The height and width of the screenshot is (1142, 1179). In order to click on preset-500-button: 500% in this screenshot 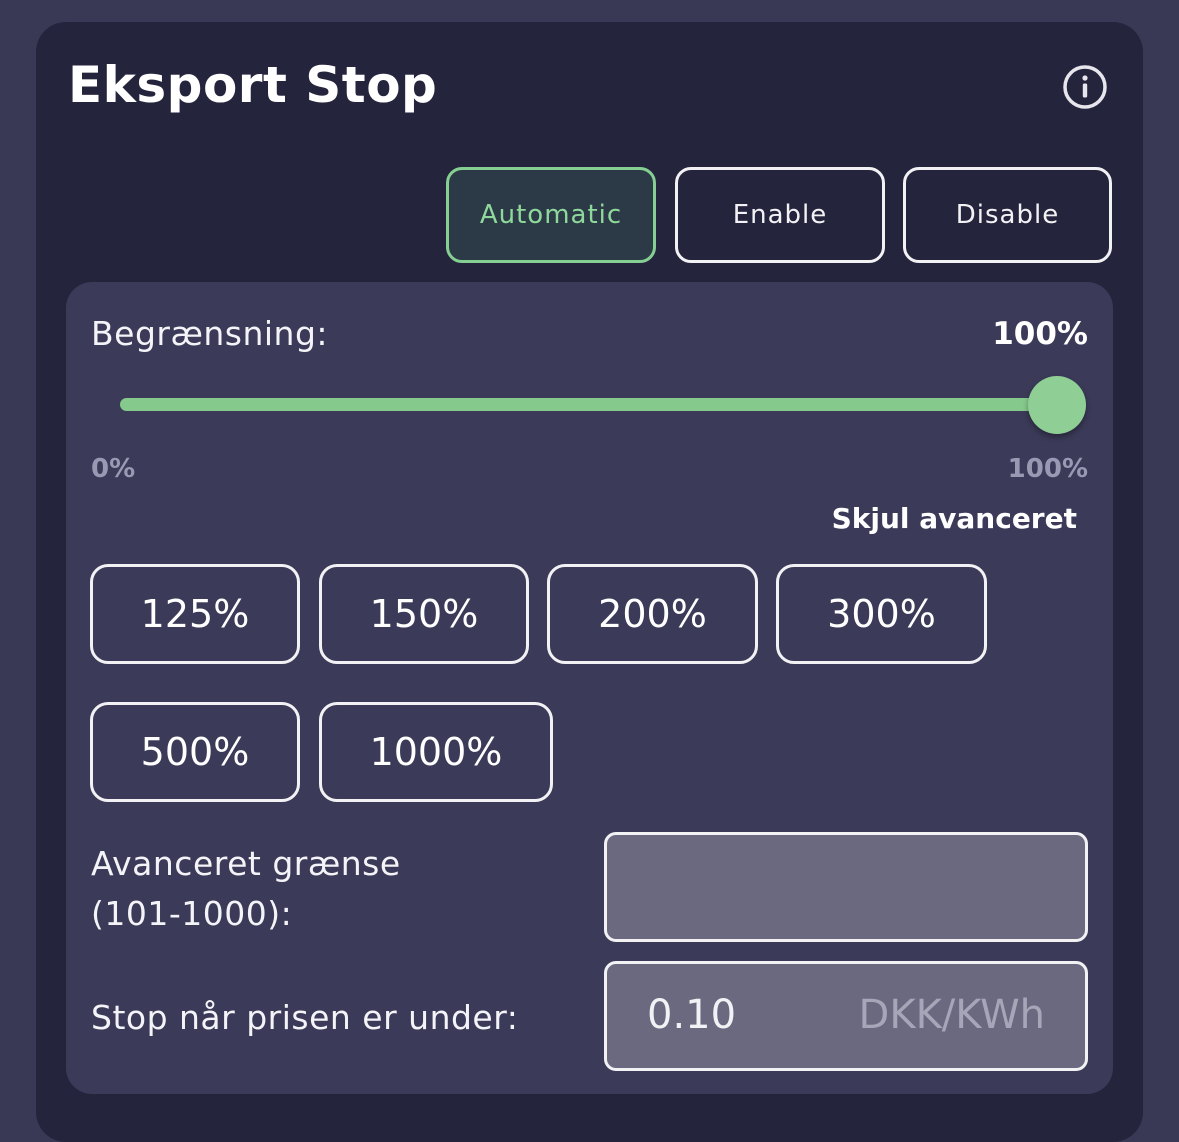, I will do `click(195, 752)`.